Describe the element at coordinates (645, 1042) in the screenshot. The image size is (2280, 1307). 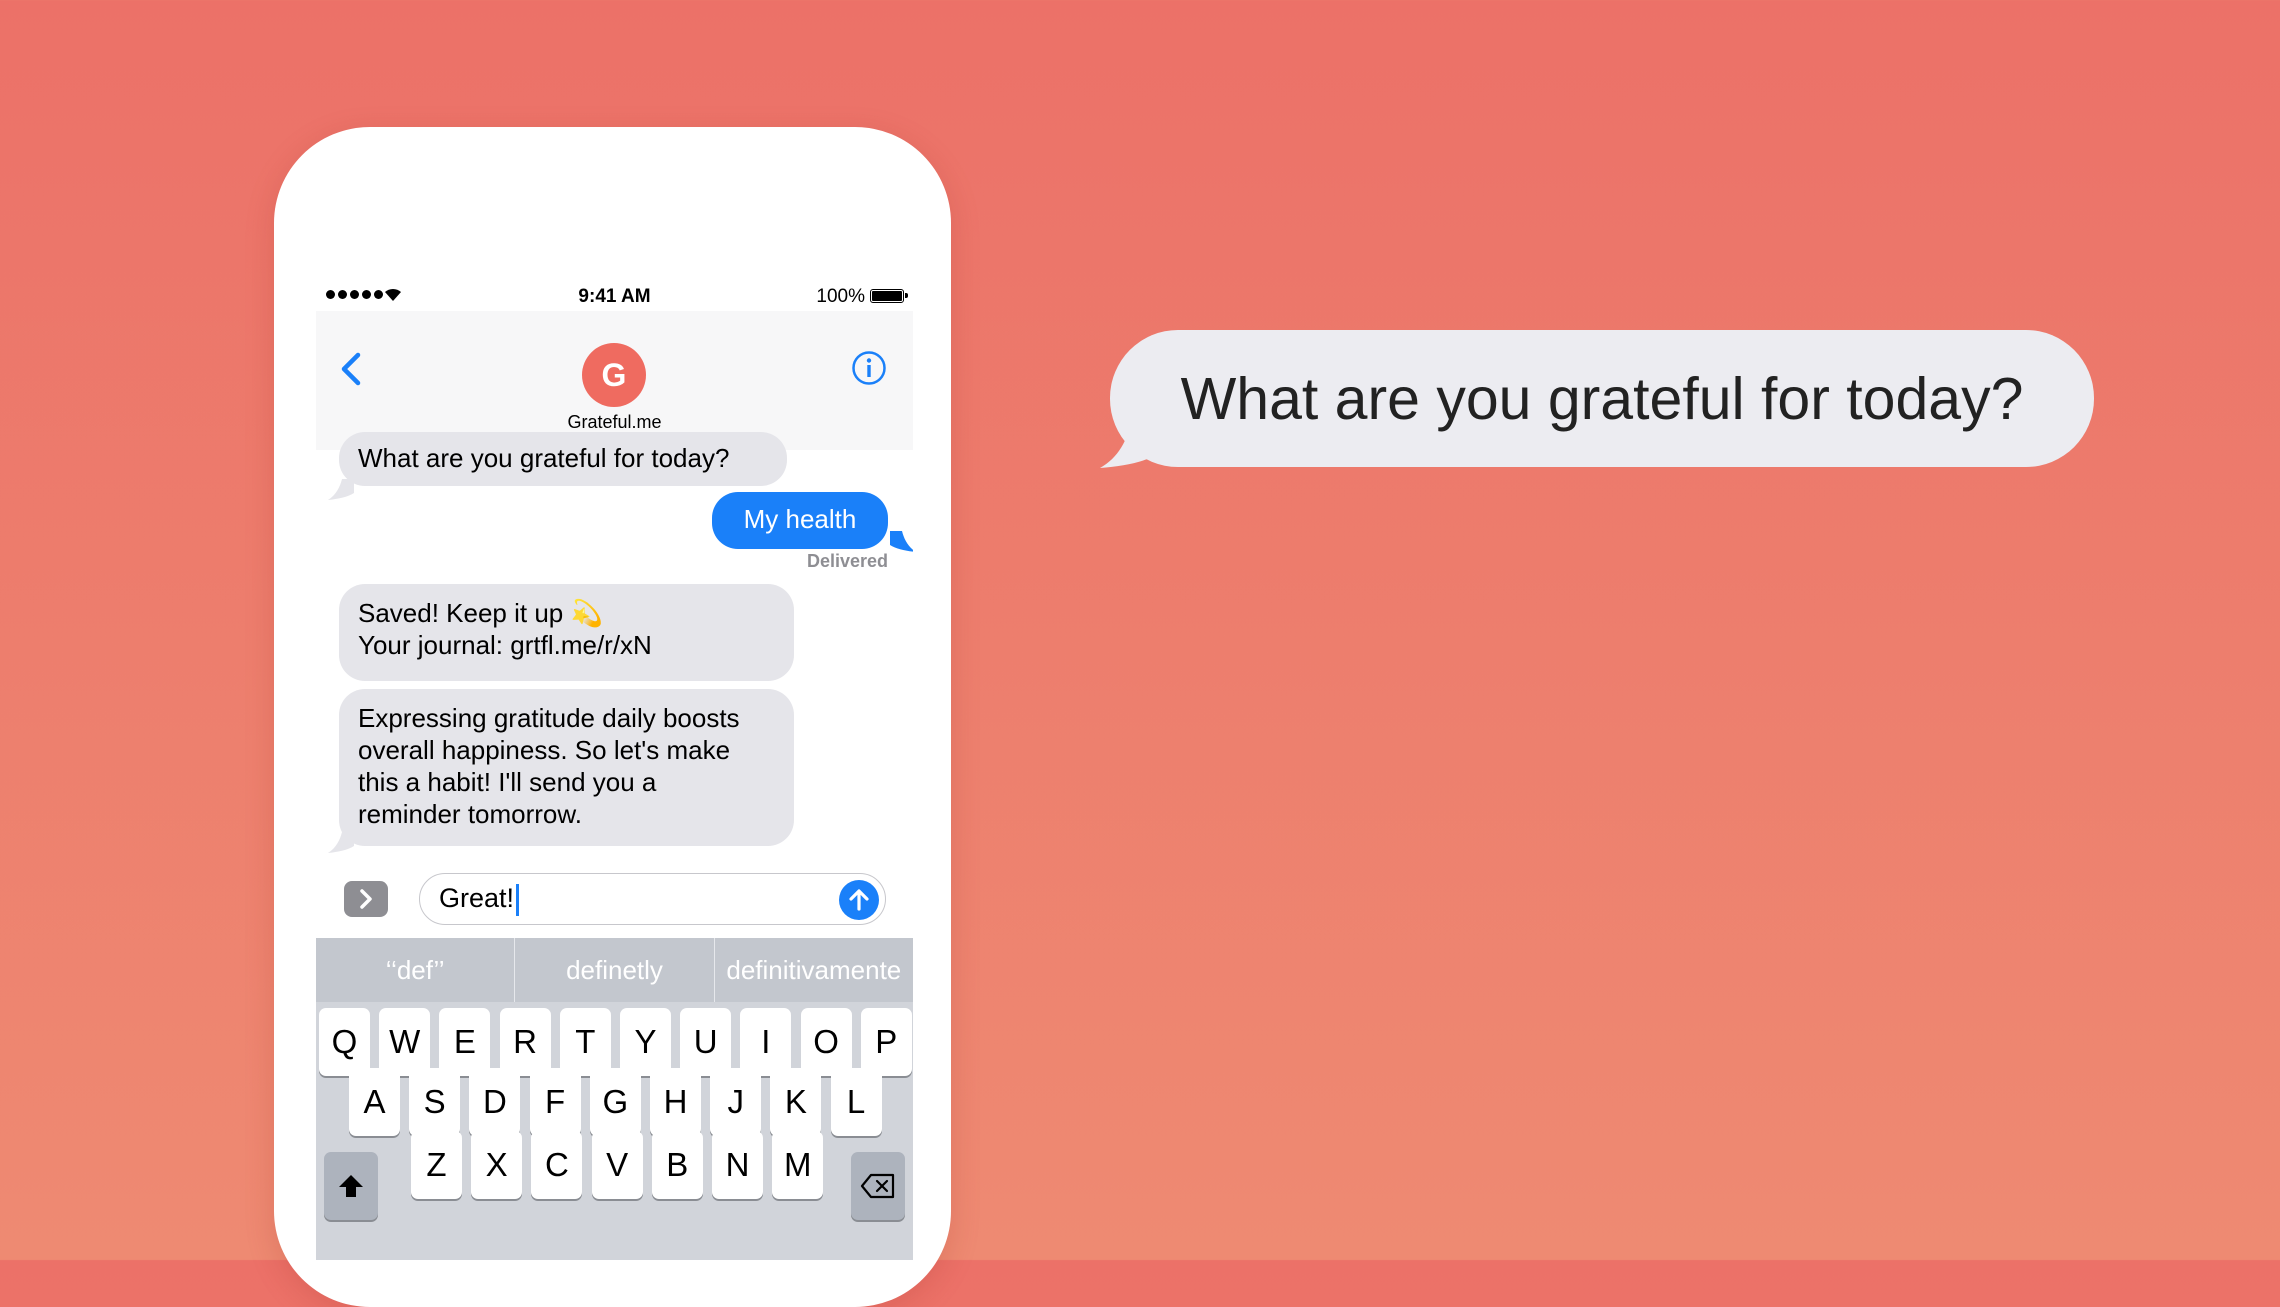
I see `key-y: Y` at that location.